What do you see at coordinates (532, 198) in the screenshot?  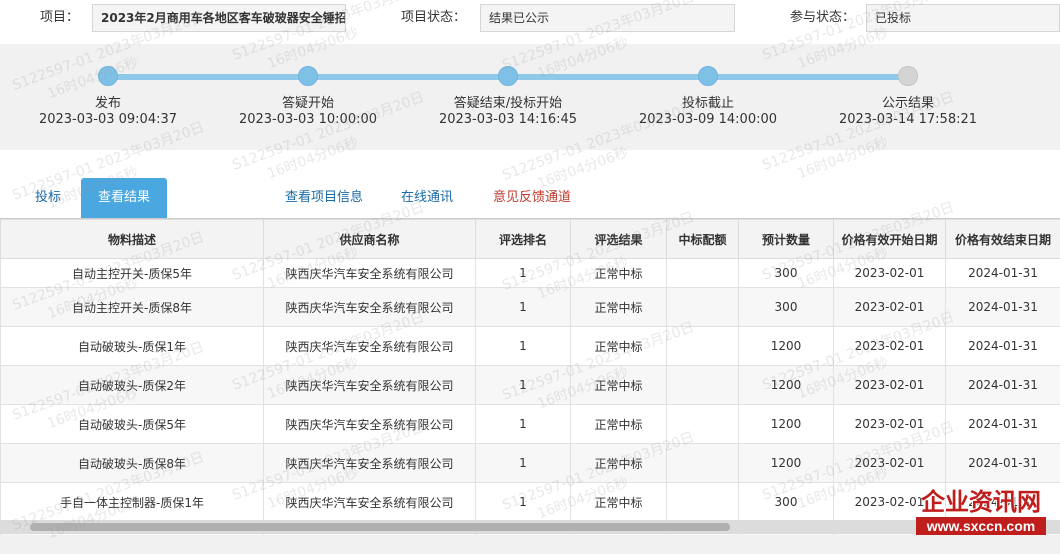 I see `tab-feedback: 意见反馈通道` at bounding box center [532, 198].